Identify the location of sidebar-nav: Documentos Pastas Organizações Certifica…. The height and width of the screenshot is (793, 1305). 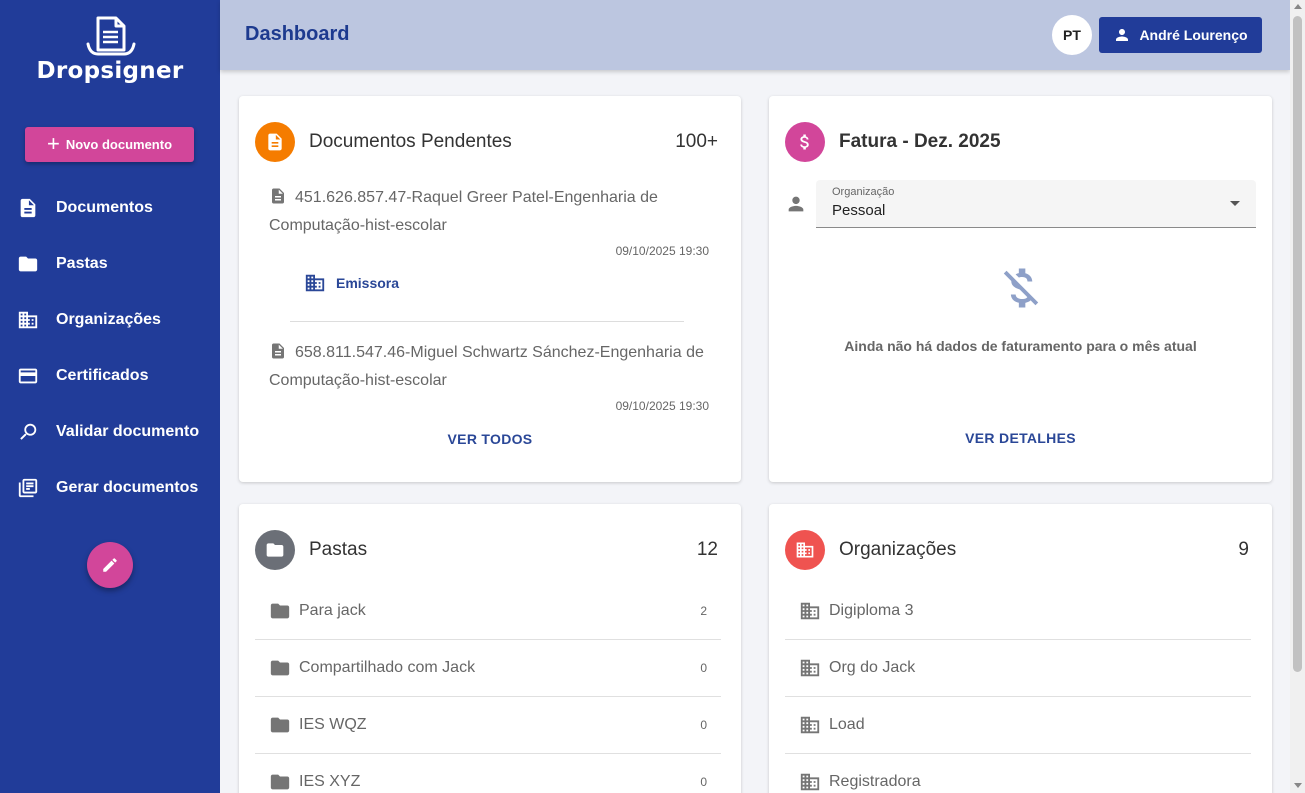
(110, 348).